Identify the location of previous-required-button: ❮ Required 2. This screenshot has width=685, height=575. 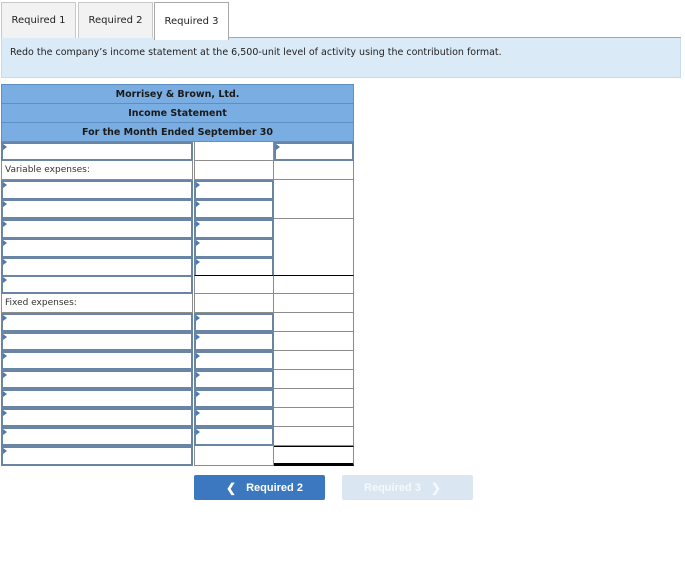
(259, 487).